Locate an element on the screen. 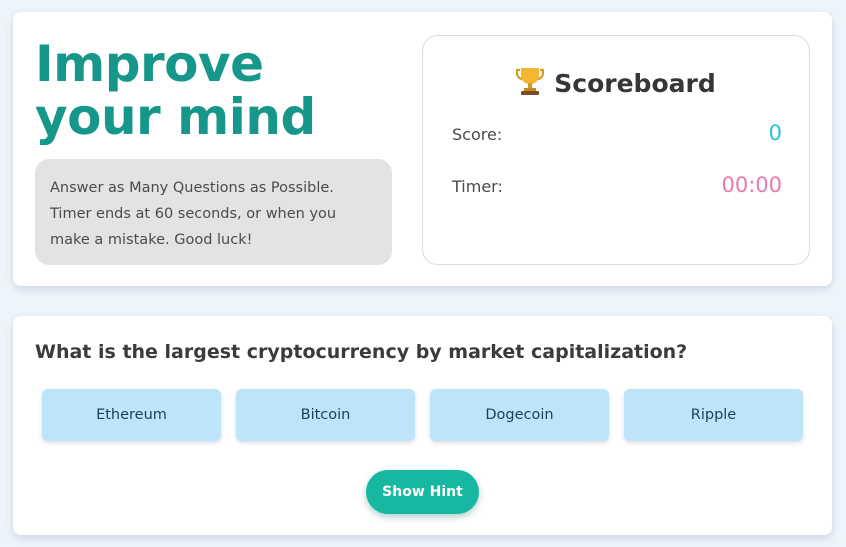 Image resolution: width=846 pixels, height=547 pixels. answer-options: Ethereum Bitcoin Dogecoin Ripple is located at coordinates (422, 415).